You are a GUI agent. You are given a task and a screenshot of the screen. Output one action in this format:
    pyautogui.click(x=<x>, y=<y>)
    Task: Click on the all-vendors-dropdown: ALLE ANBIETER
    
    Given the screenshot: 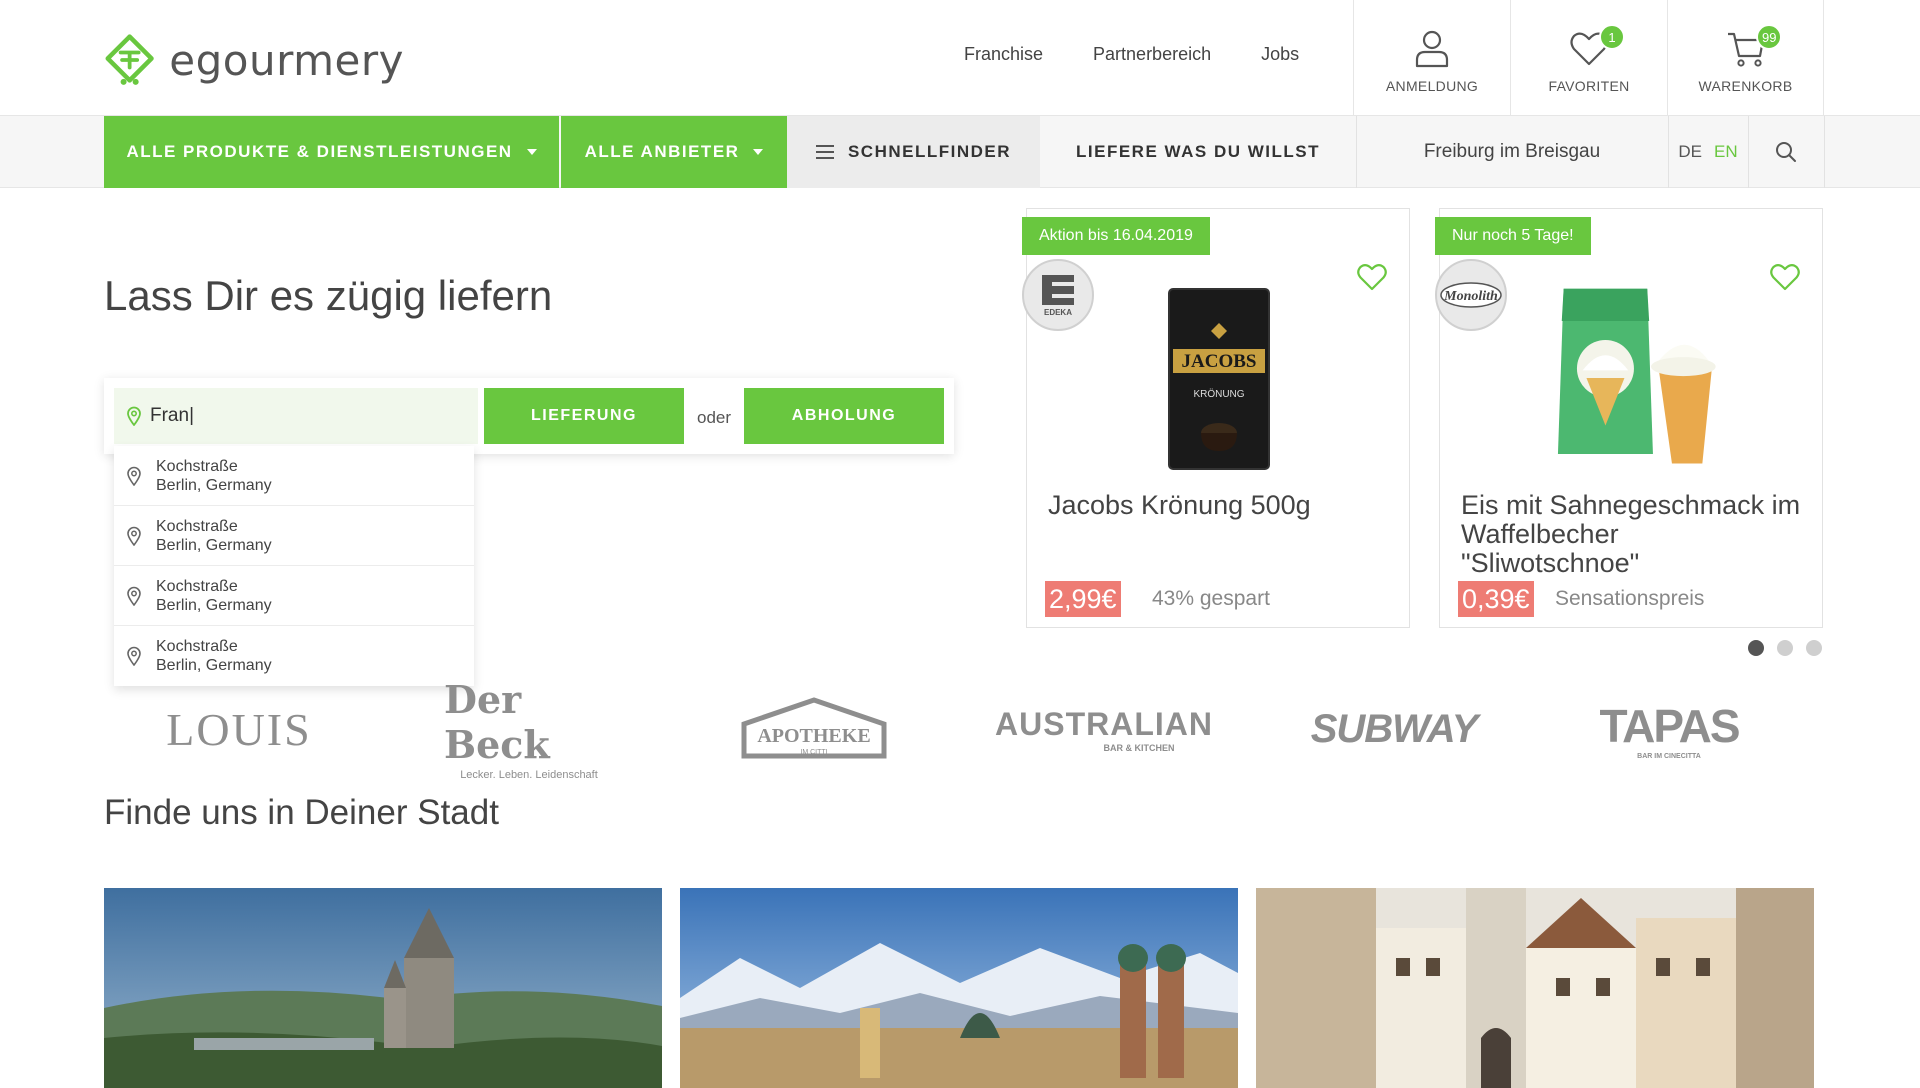 What is the action you would take?
    pyautogui.click(x=674, y=152)
    